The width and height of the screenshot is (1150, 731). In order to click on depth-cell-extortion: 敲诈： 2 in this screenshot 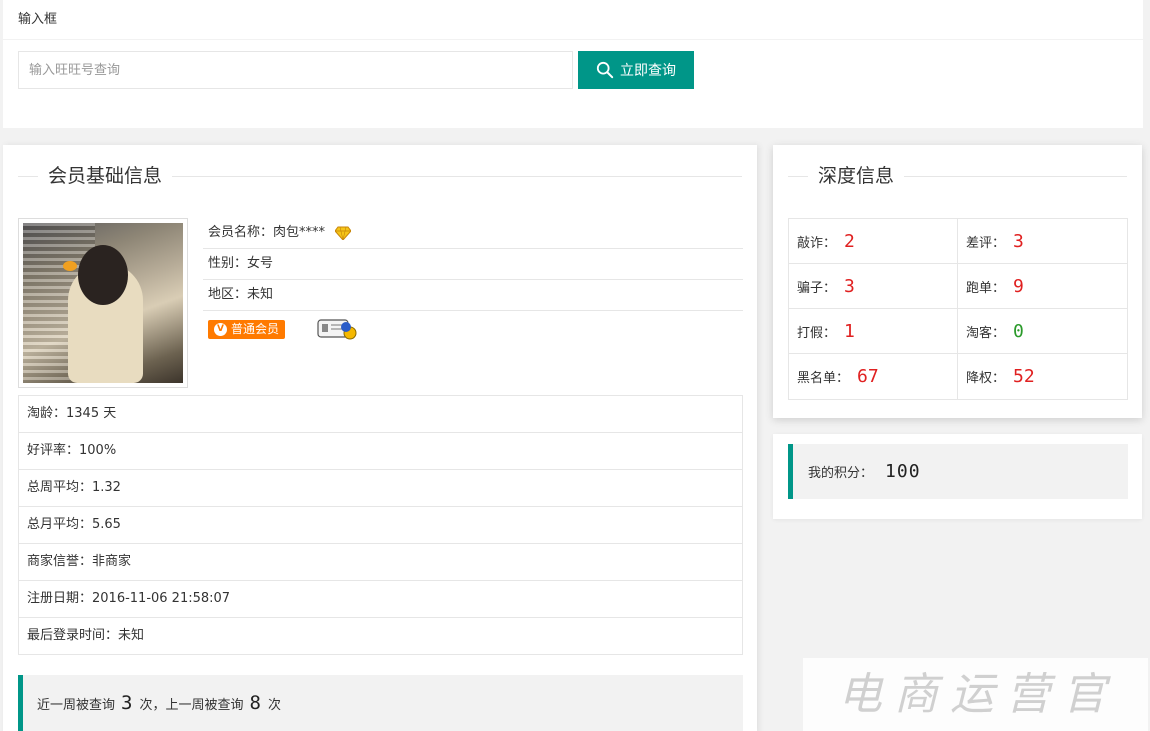, I will do `click(873, 241)`.